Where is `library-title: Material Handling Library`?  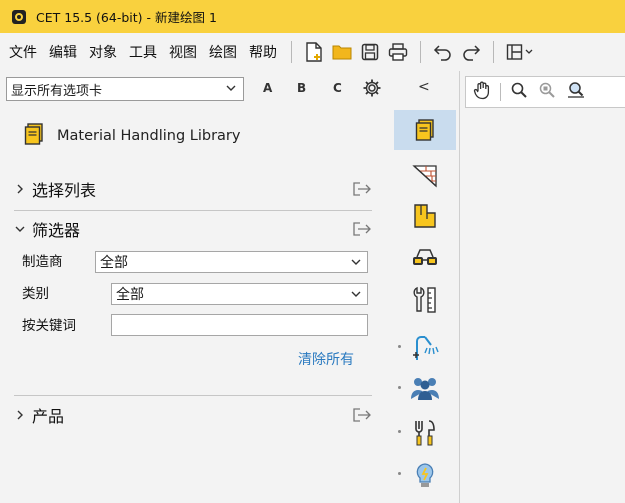 library-title: Material Handling Library is located at coordinates (149, 136).